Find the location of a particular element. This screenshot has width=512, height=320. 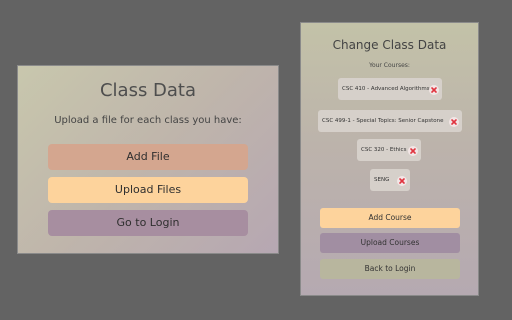

class-data-title: Class Data is located at coordinates (148, 90).